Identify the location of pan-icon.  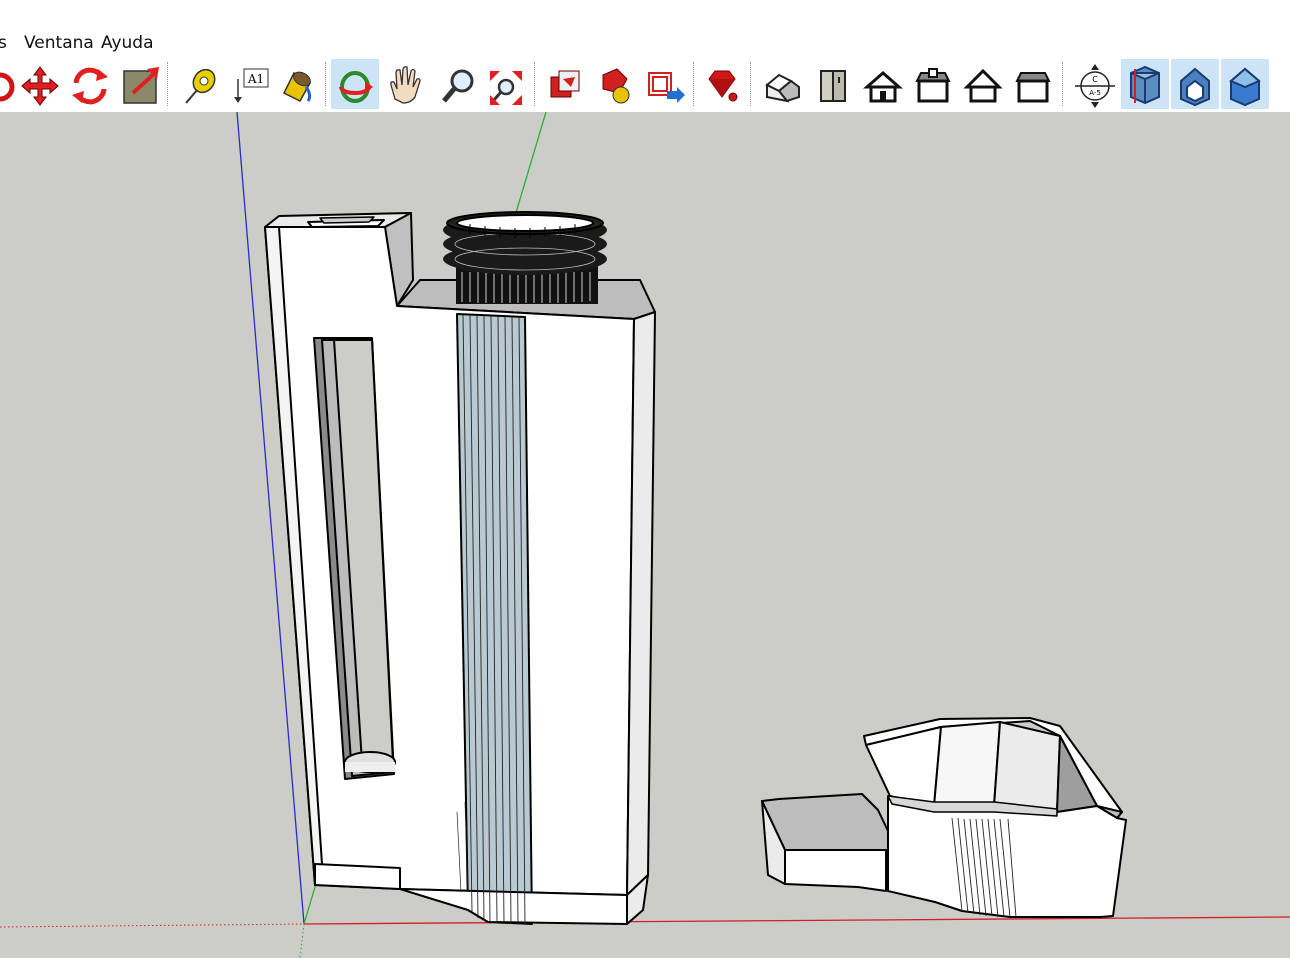
(405, 85).